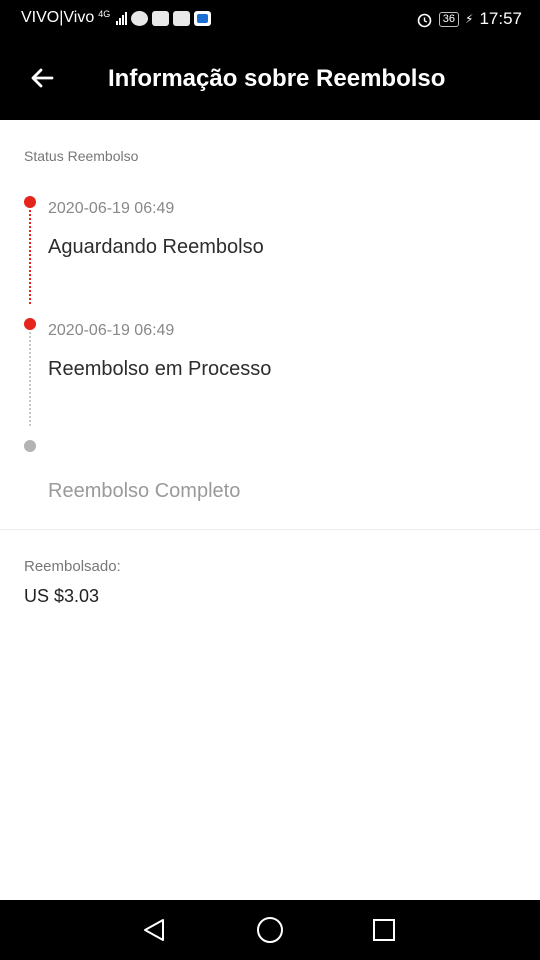  I want to click on battery-icon: 36, so click(449, 19).